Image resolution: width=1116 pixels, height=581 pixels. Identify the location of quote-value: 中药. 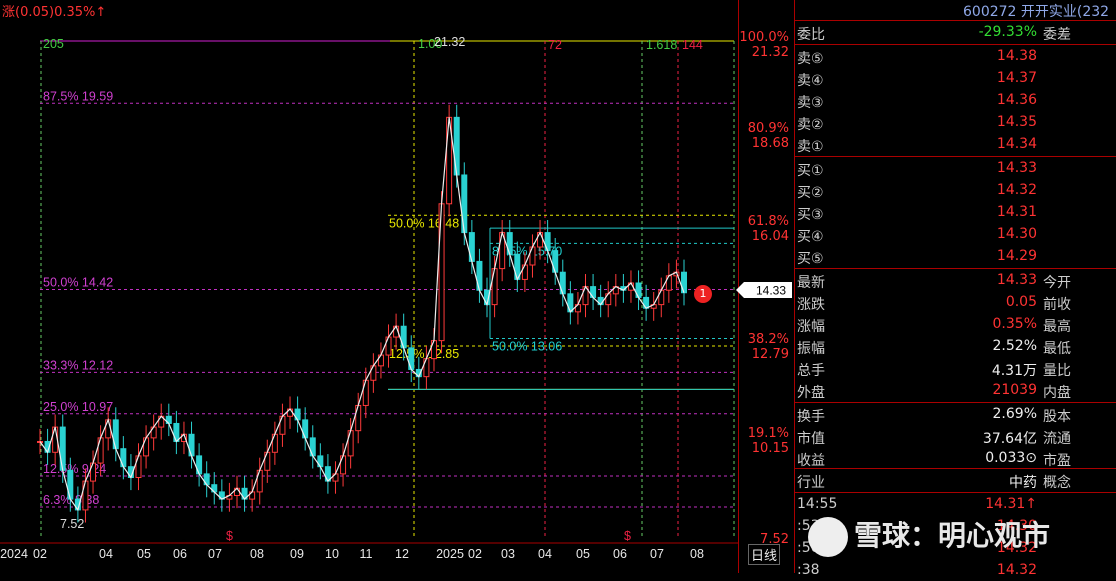
(1023, 483).